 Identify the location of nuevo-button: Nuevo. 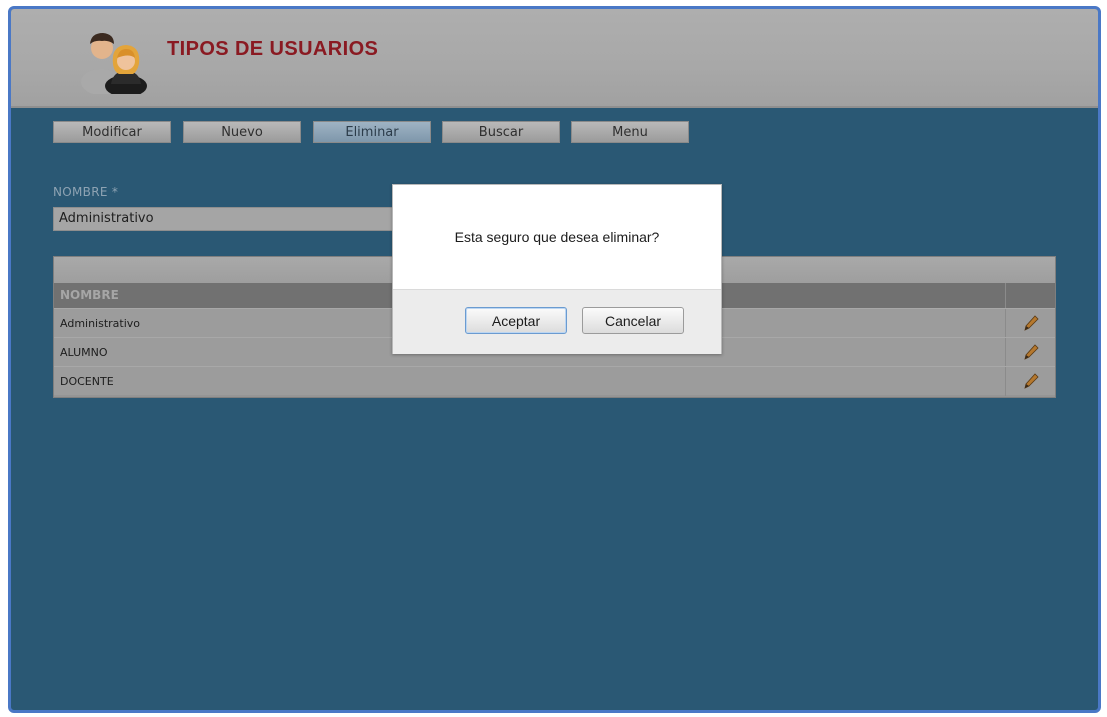
(242, 132).